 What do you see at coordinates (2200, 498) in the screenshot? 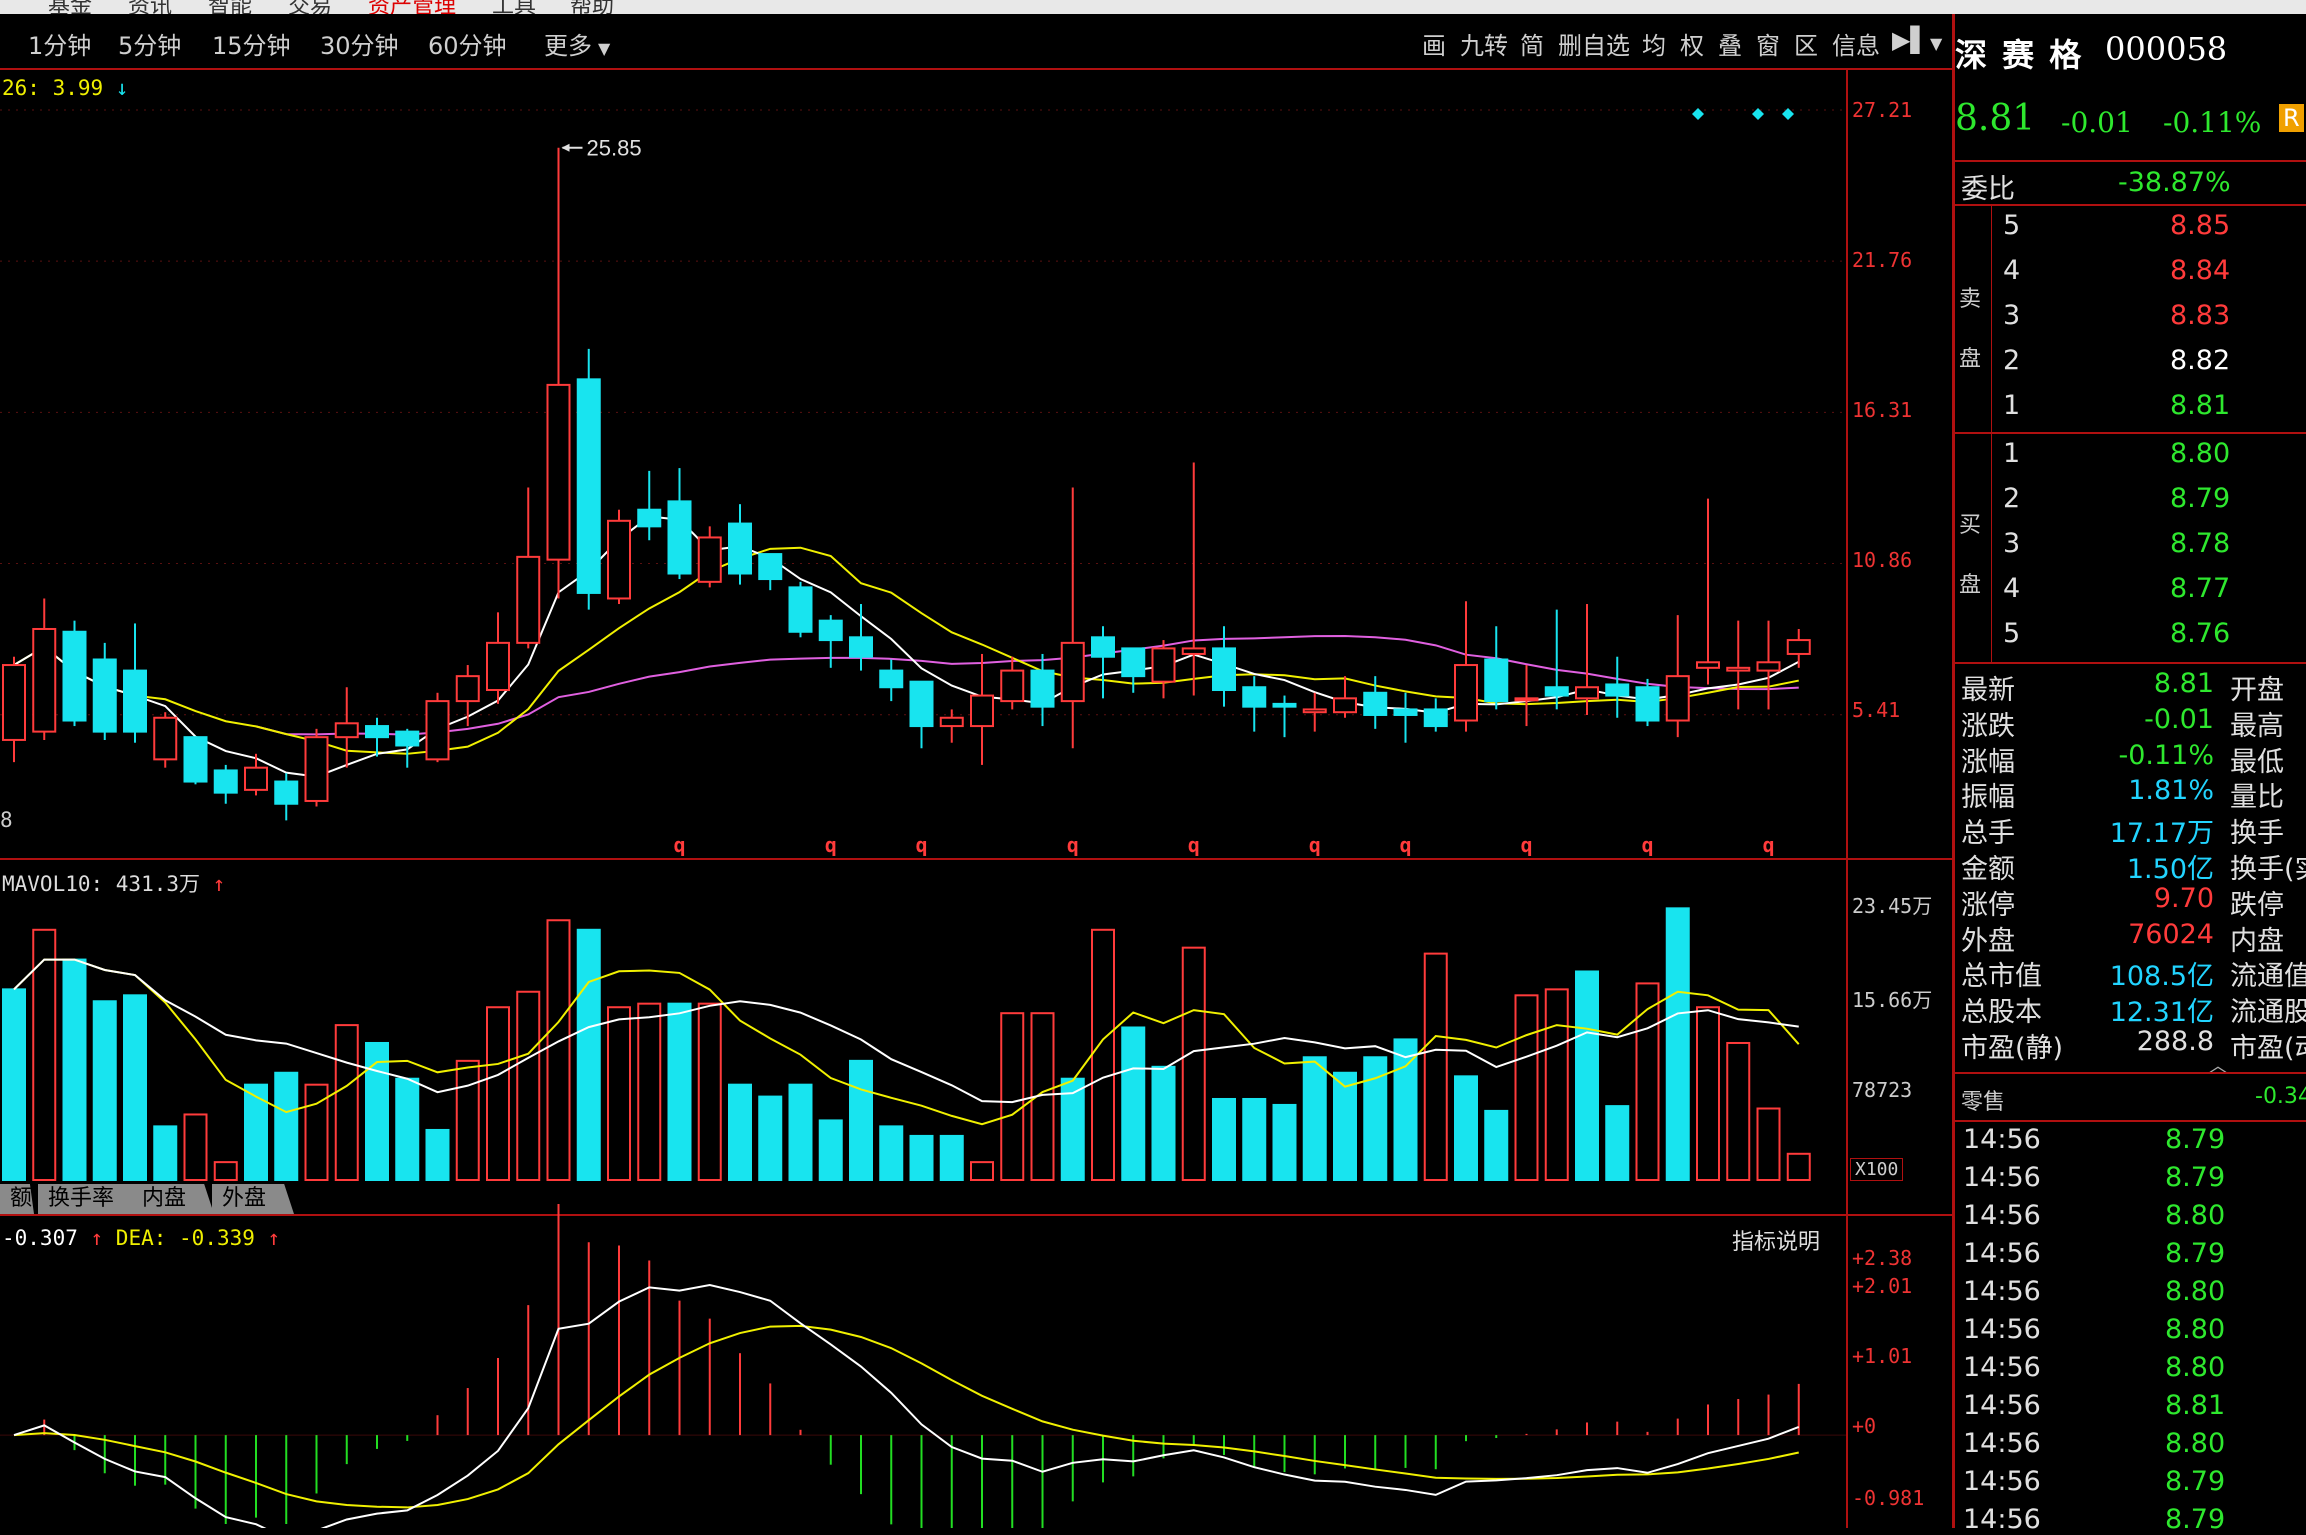
I see `bid-price: 8.79` at bounding box center [2200, 498].